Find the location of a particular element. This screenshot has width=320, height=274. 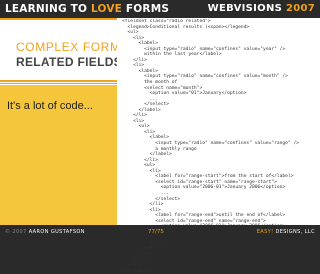

event-name: WEBVISIONS 2007 is located at coordinates (261, 9).